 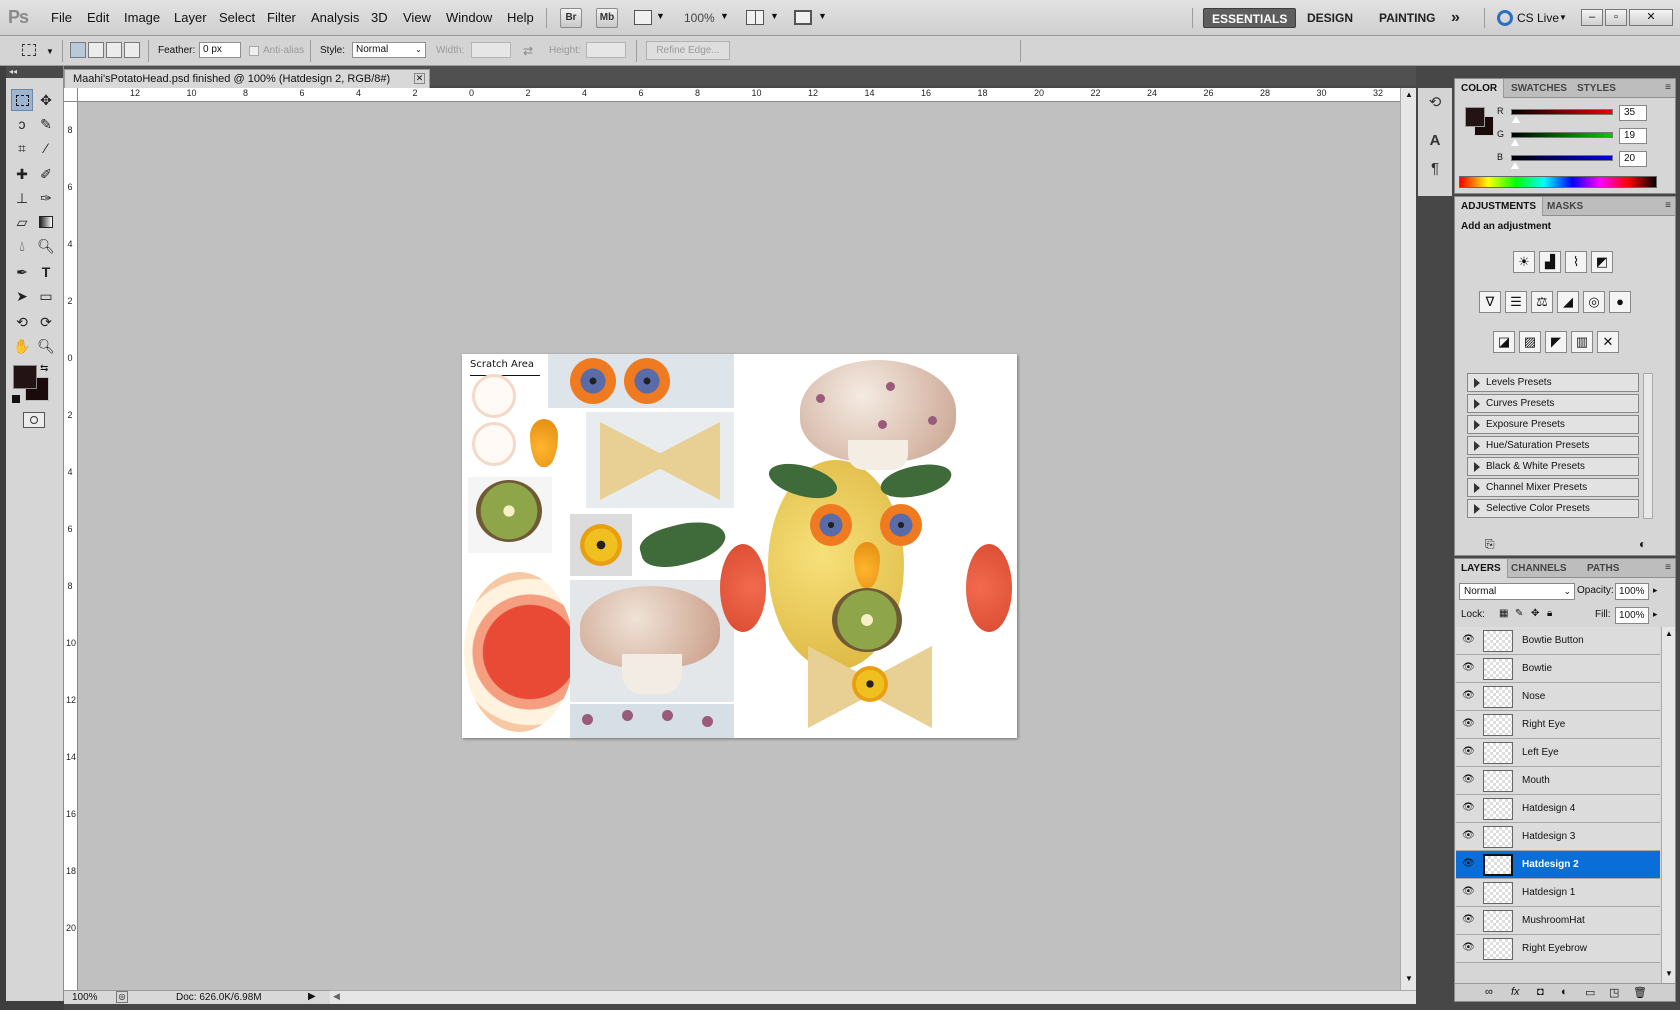 What do you see at coordinates (1592, 17) in the screenshot?
I see `minimize-button: –` at bounding box center [1592, 17].